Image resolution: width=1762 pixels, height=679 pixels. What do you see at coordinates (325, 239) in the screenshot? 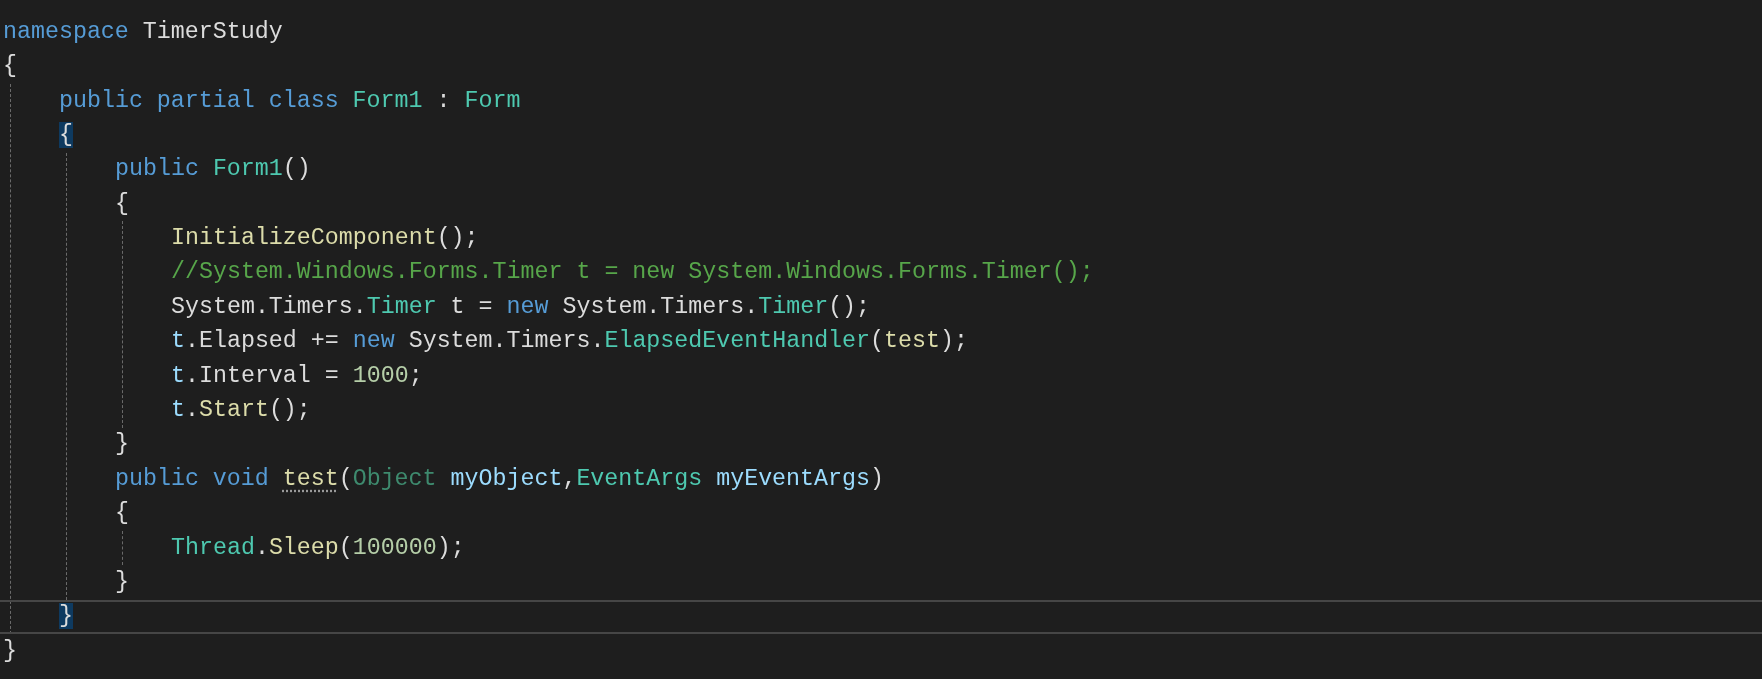
I see `code-line: InitializeComponent();` at bounding box center [325, 239].